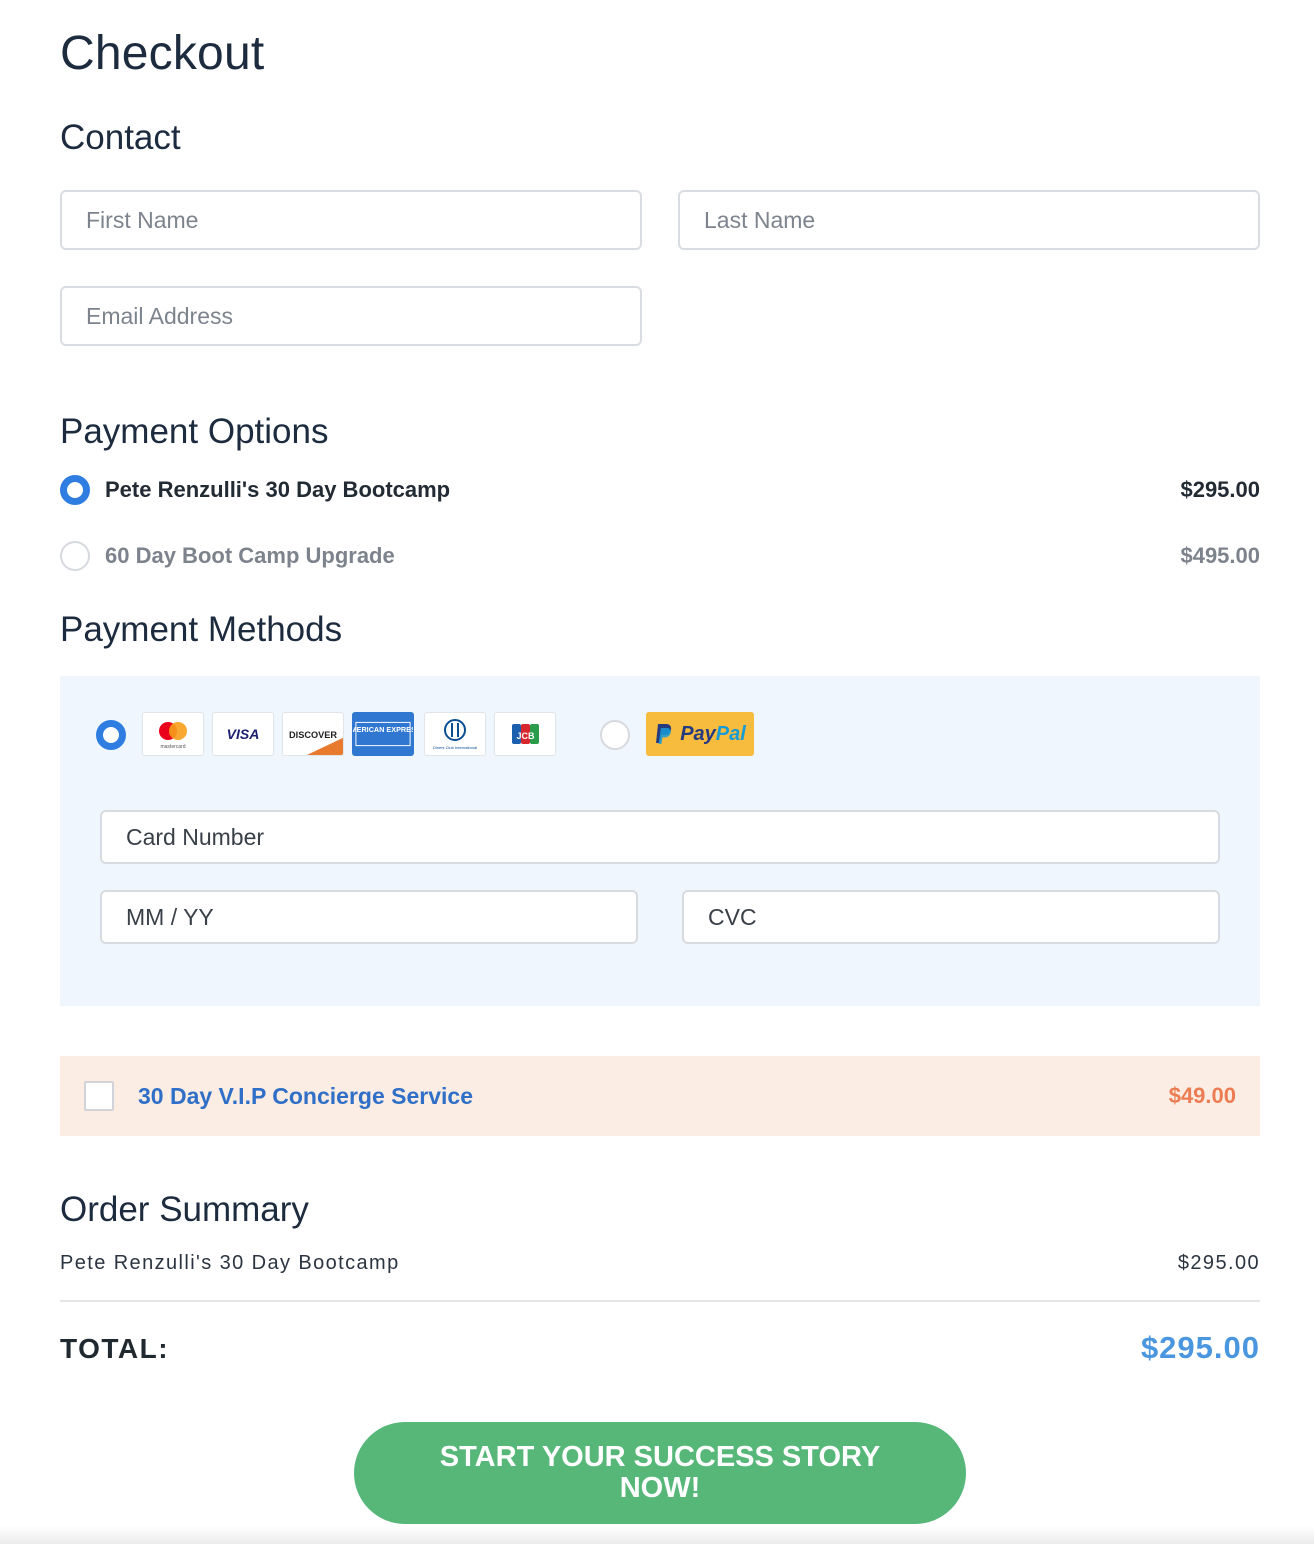 The height and width of the screenshot is (1544, 1314). What do you see at coordinates (660, 1348) in the screenshot?
I see `total-row: TOTAL: $295.00` at bounding box center [660, 1348].